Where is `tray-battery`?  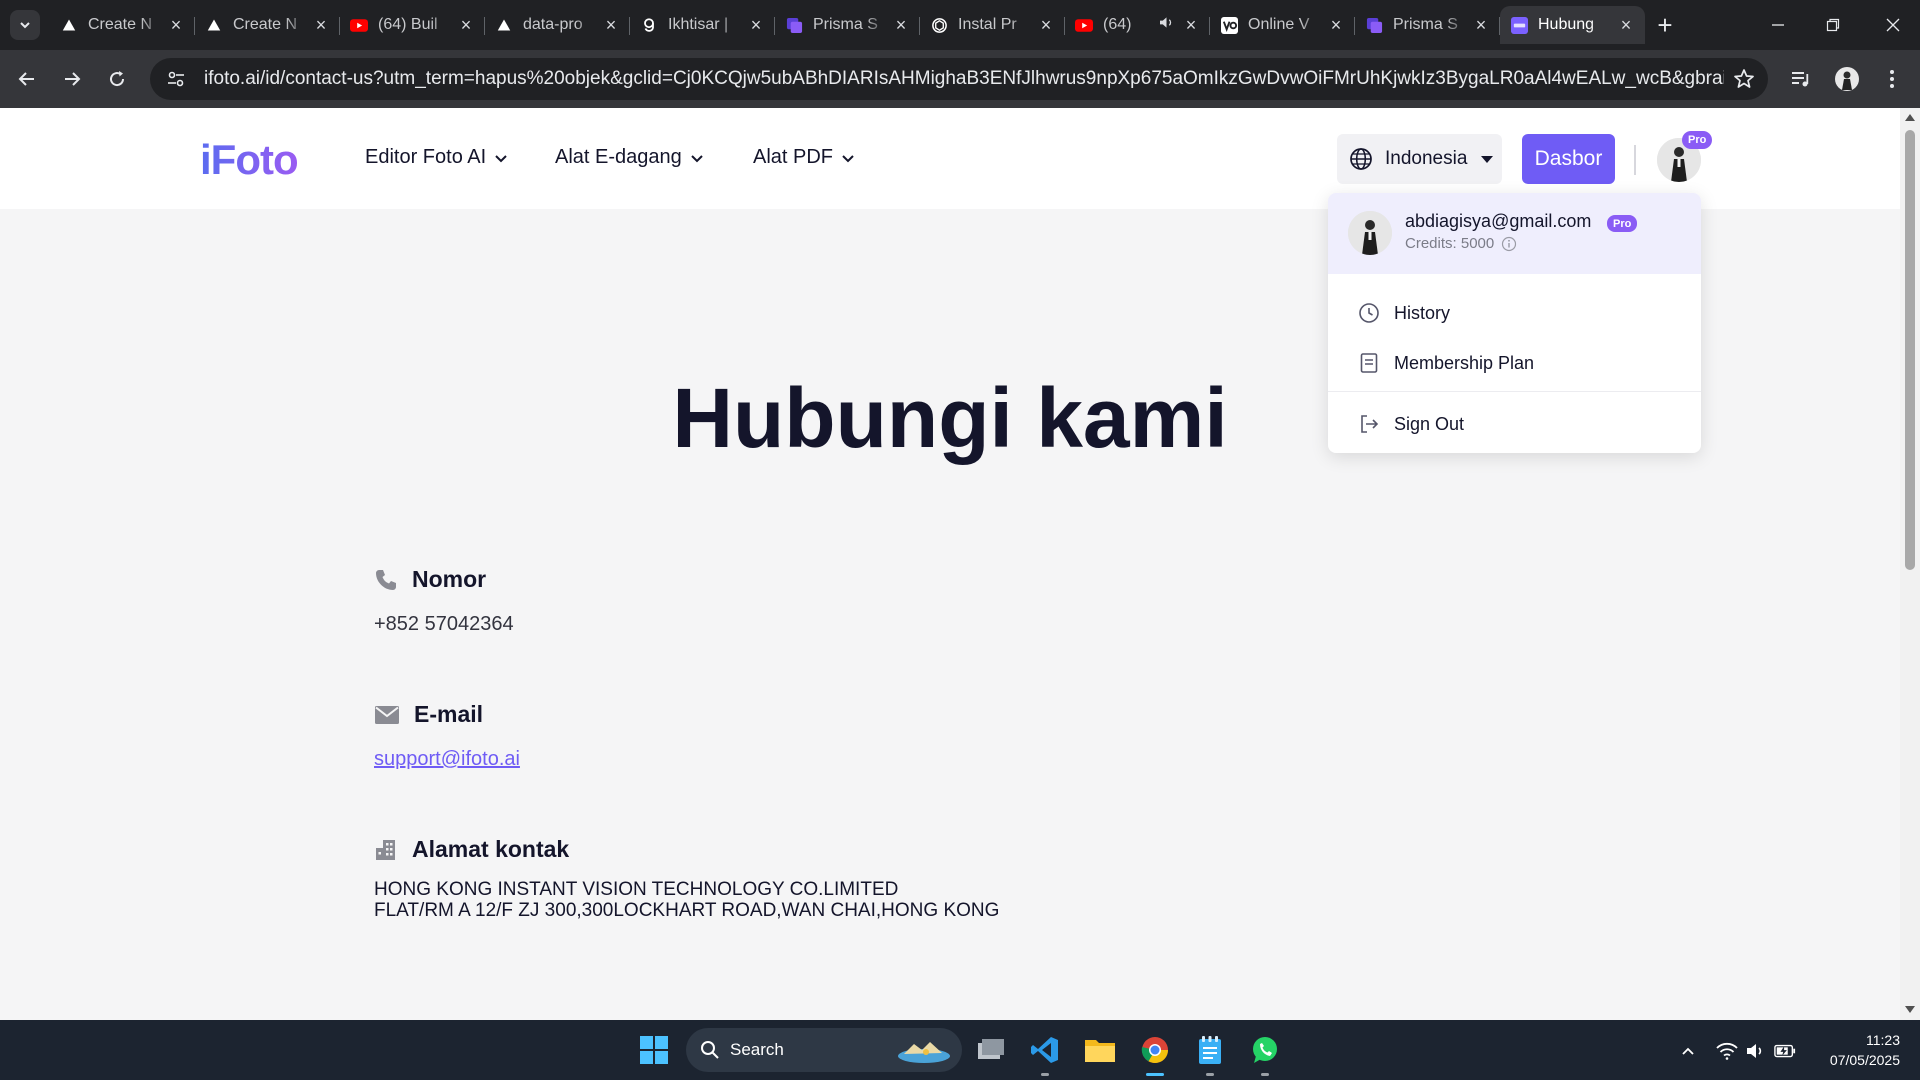
tray-battery is located at coordinates (1785, 1051).